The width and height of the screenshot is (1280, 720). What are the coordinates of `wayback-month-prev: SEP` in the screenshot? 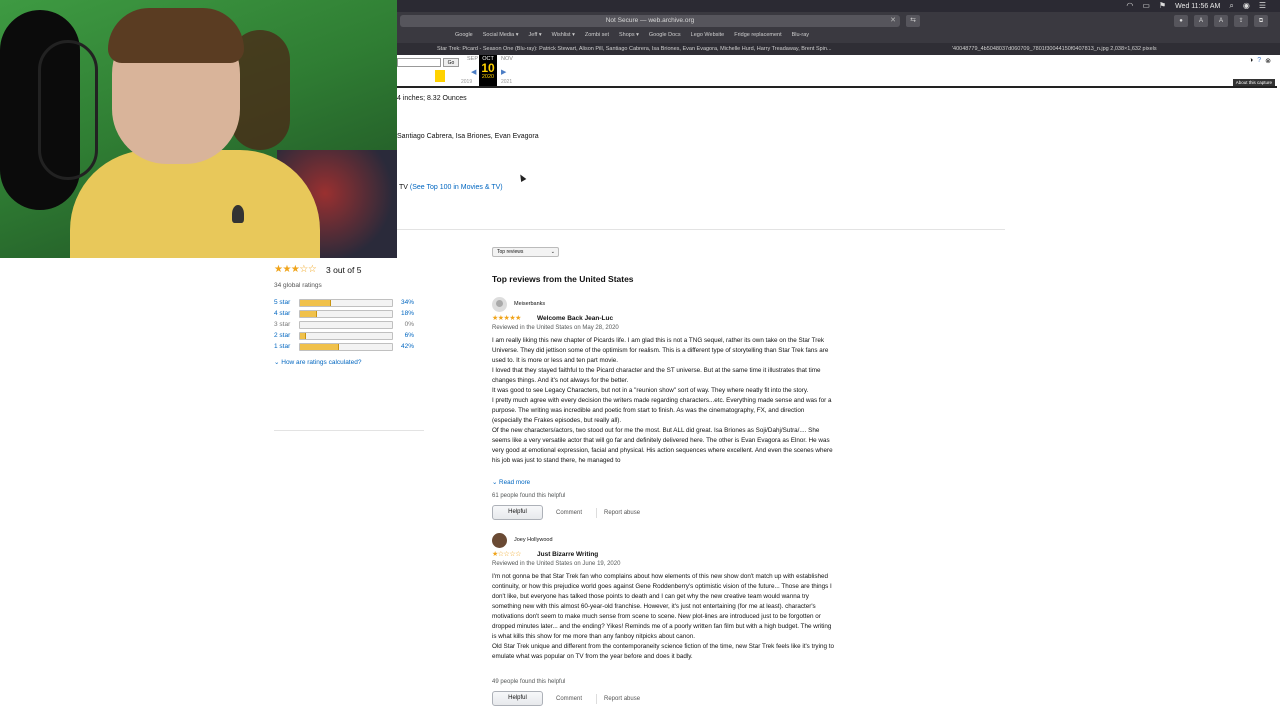 It's located at (472, 59).